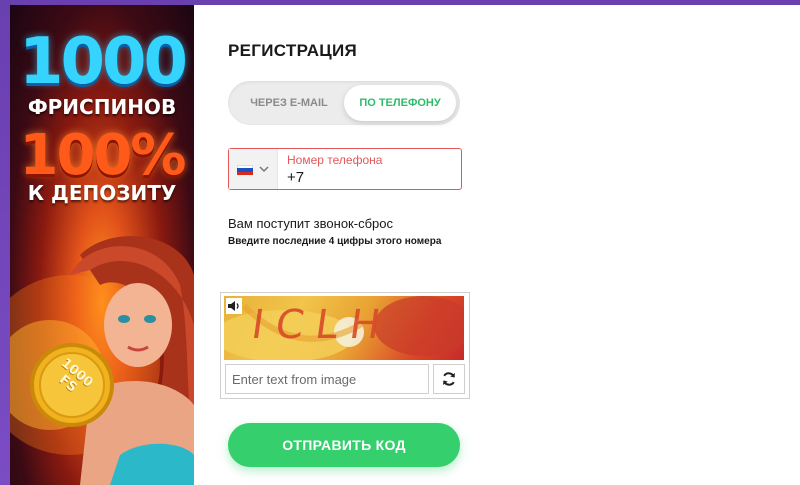  Describe the element at coordinates (264, 169) in the screenshot. I see `chevron-down-icon` at that location.